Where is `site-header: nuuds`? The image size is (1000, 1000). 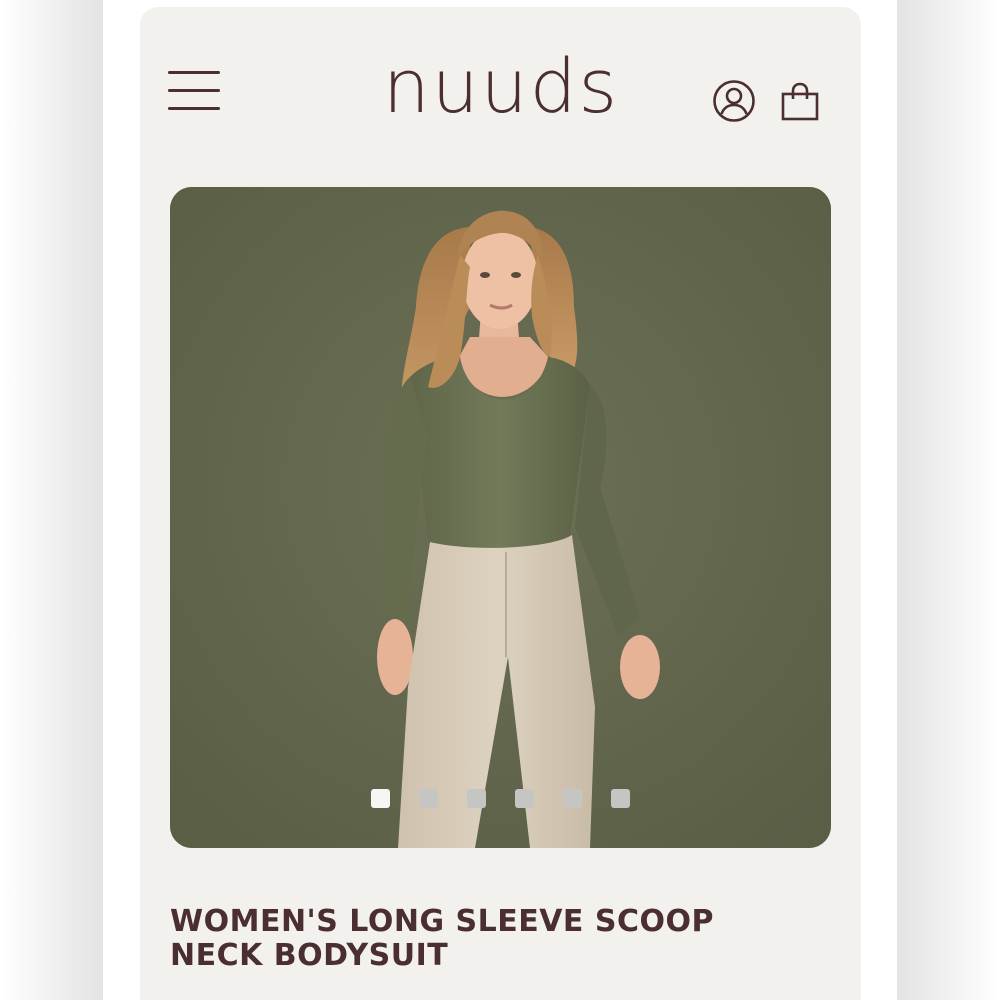 site-header: nuuds is located at coordinates (500, 84).